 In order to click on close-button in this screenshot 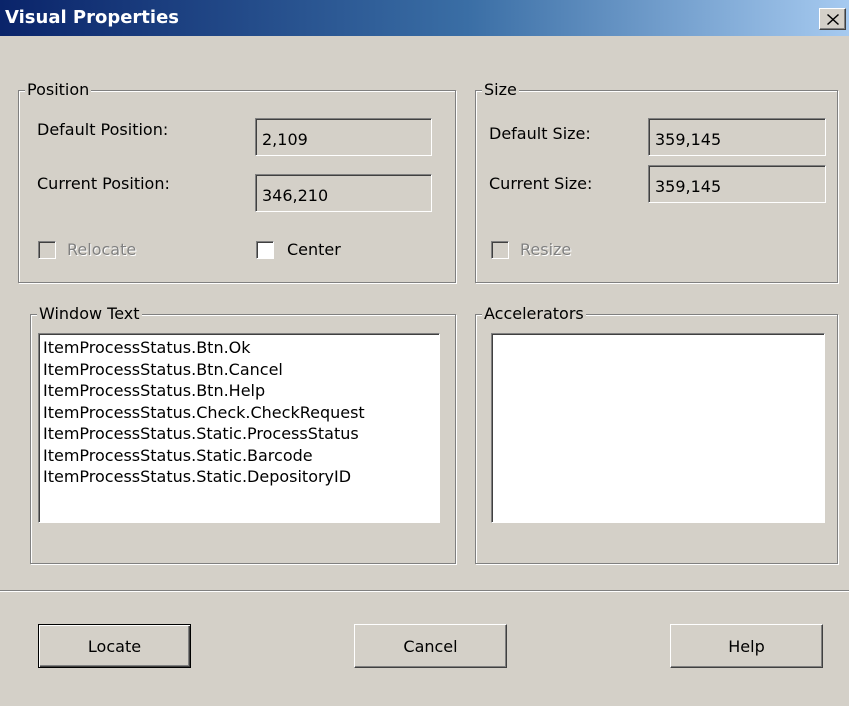, I will do `click(832, 19)`.